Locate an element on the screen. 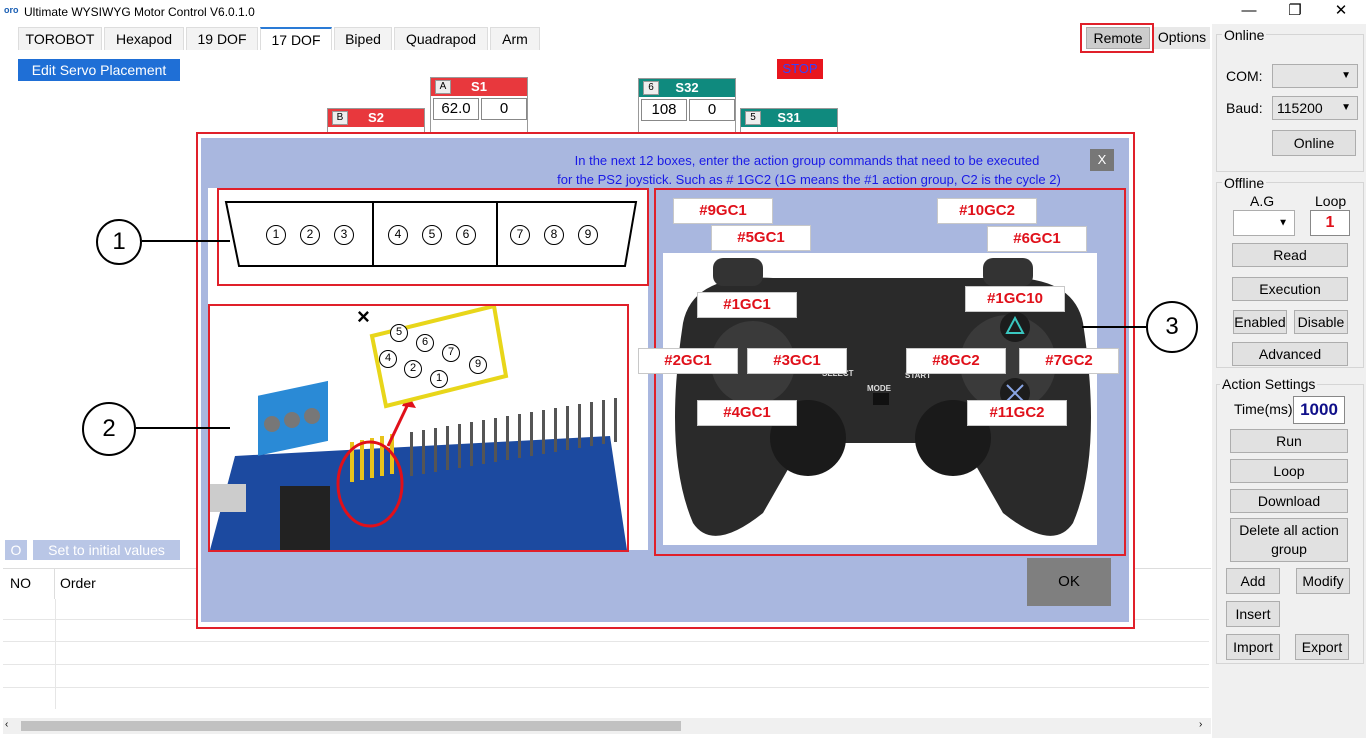 This screenshot has width=1366, height=738. delete-all-action-group-button: Delete all action group is located at coordinates (1289, 540).